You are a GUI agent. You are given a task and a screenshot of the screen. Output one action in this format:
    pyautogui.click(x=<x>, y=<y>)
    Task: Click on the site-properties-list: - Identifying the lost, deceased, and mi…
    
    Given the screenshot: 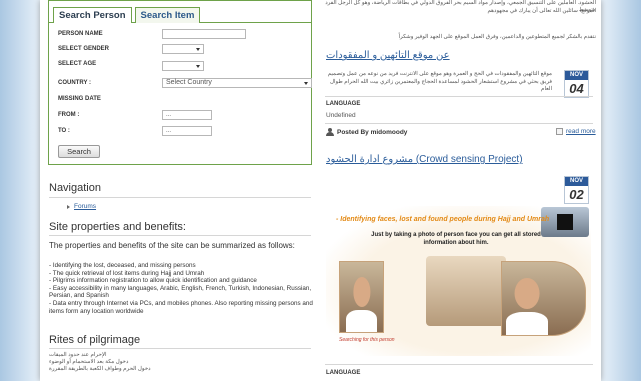 What is the action you would take?
    pyautogui.click(x=181, y=288)
    